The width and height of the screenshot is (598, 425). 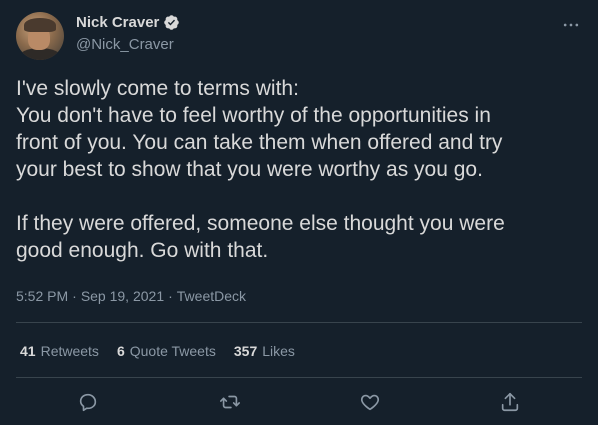 I want to click on tweet-metadata: 5:52 PM · Sep 19, 2021 · TweetDeck, so click(x=131, y=296).